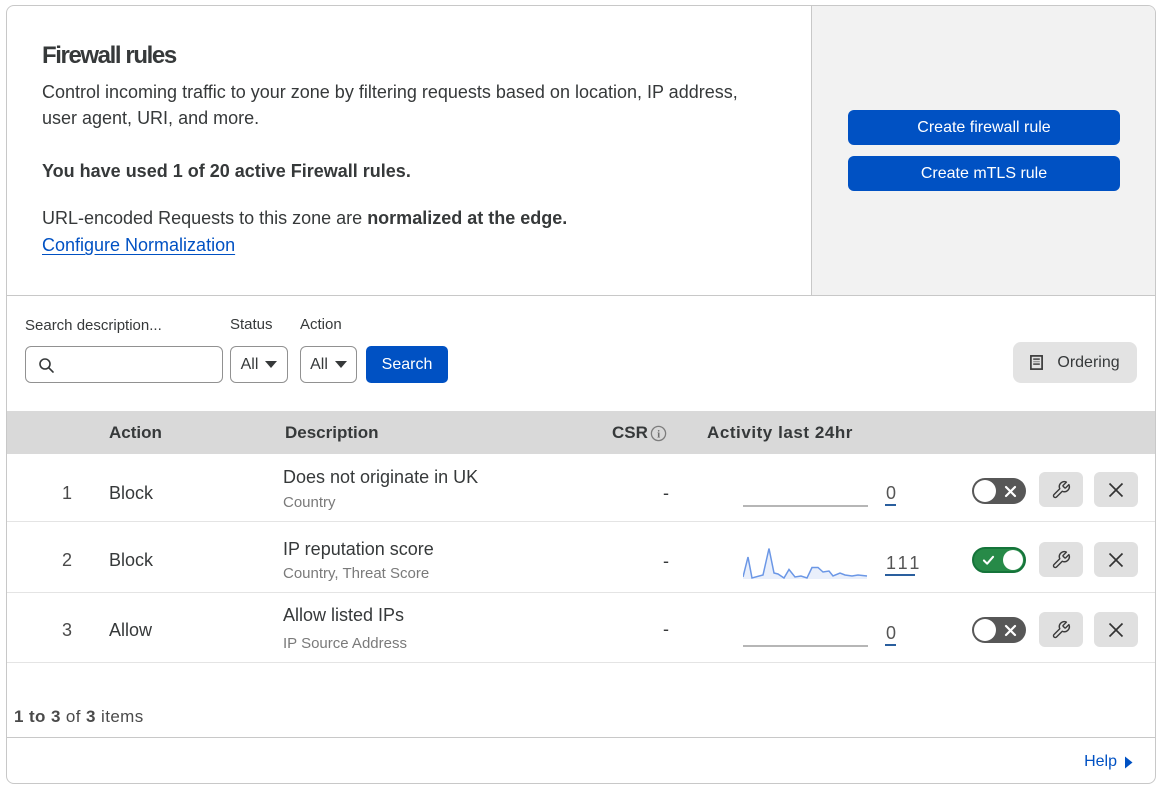 The height and width of the screenshot is (791, 1161). I want to click on svg-text: i, so click(658, 435).